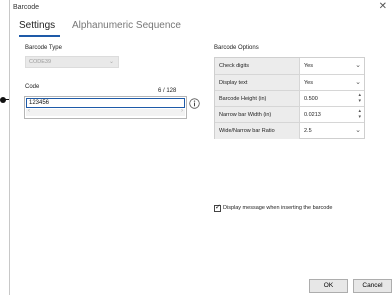 The width and height of the screenshot is (392, 295). What do you see at coordinates (32, 87) in the screenshot?
I see `code-label: Code` at bounding box center [32, 87].